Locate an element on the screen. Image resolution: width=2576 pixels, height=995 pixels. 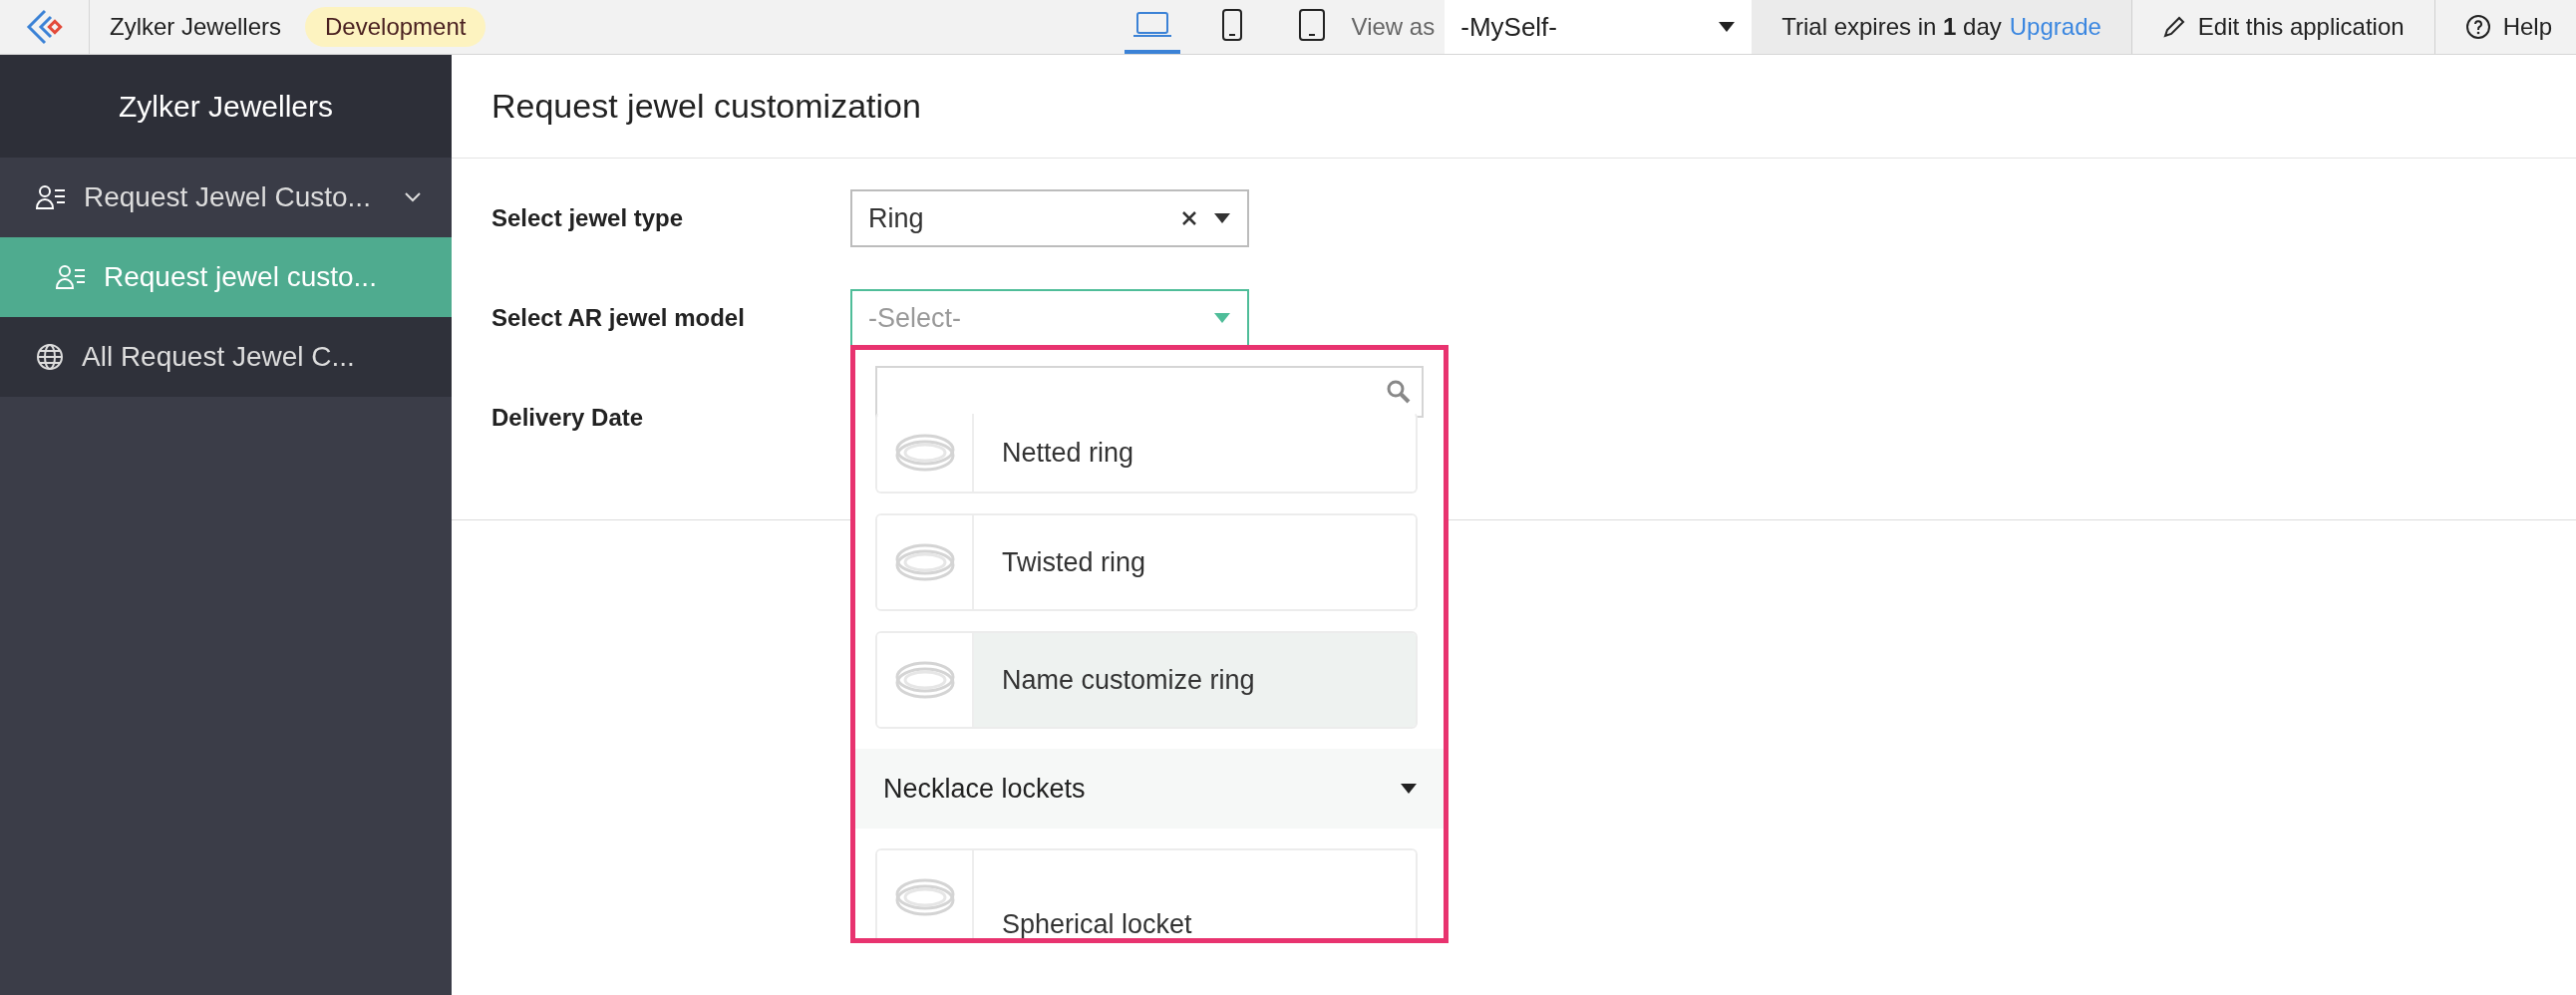
pencil-icon is located at coordinates (2173, 27).